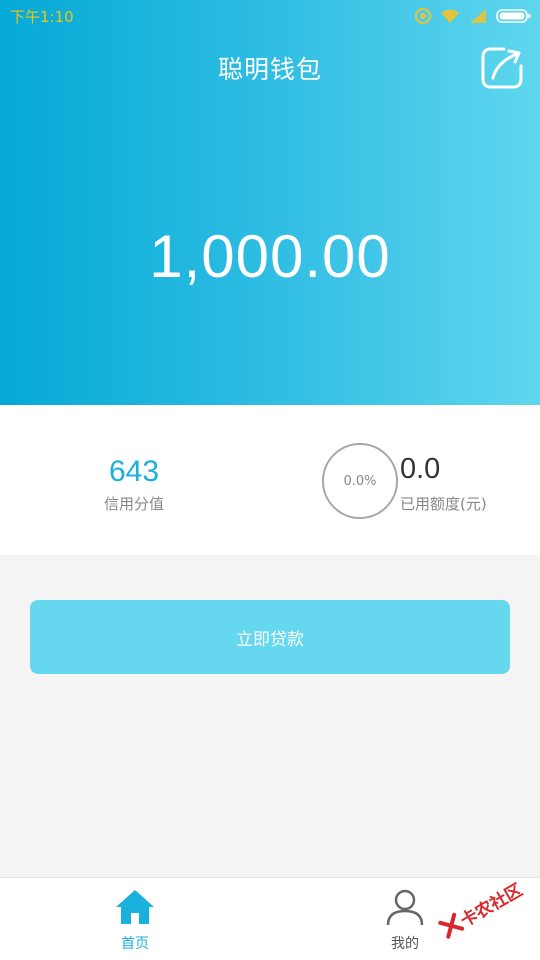 The width and height of the screenshot is (540, 960). What do you see at coordinates (135, 907) in the screenshot?
I see `home-icon` at bounding box center [135, 907].